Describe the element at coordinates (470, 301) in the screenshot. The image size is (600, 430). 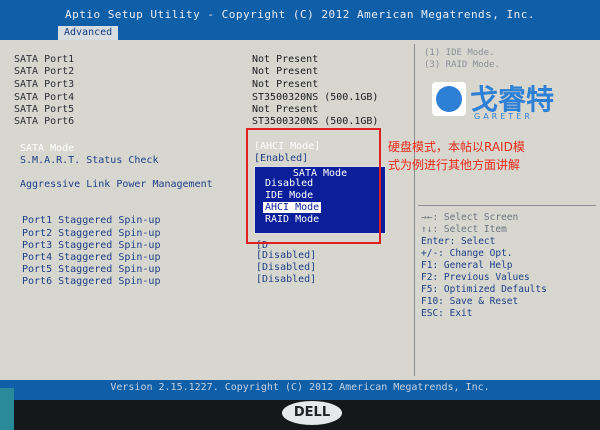
I see `help-f10: F10: Save & Reset` at that location.